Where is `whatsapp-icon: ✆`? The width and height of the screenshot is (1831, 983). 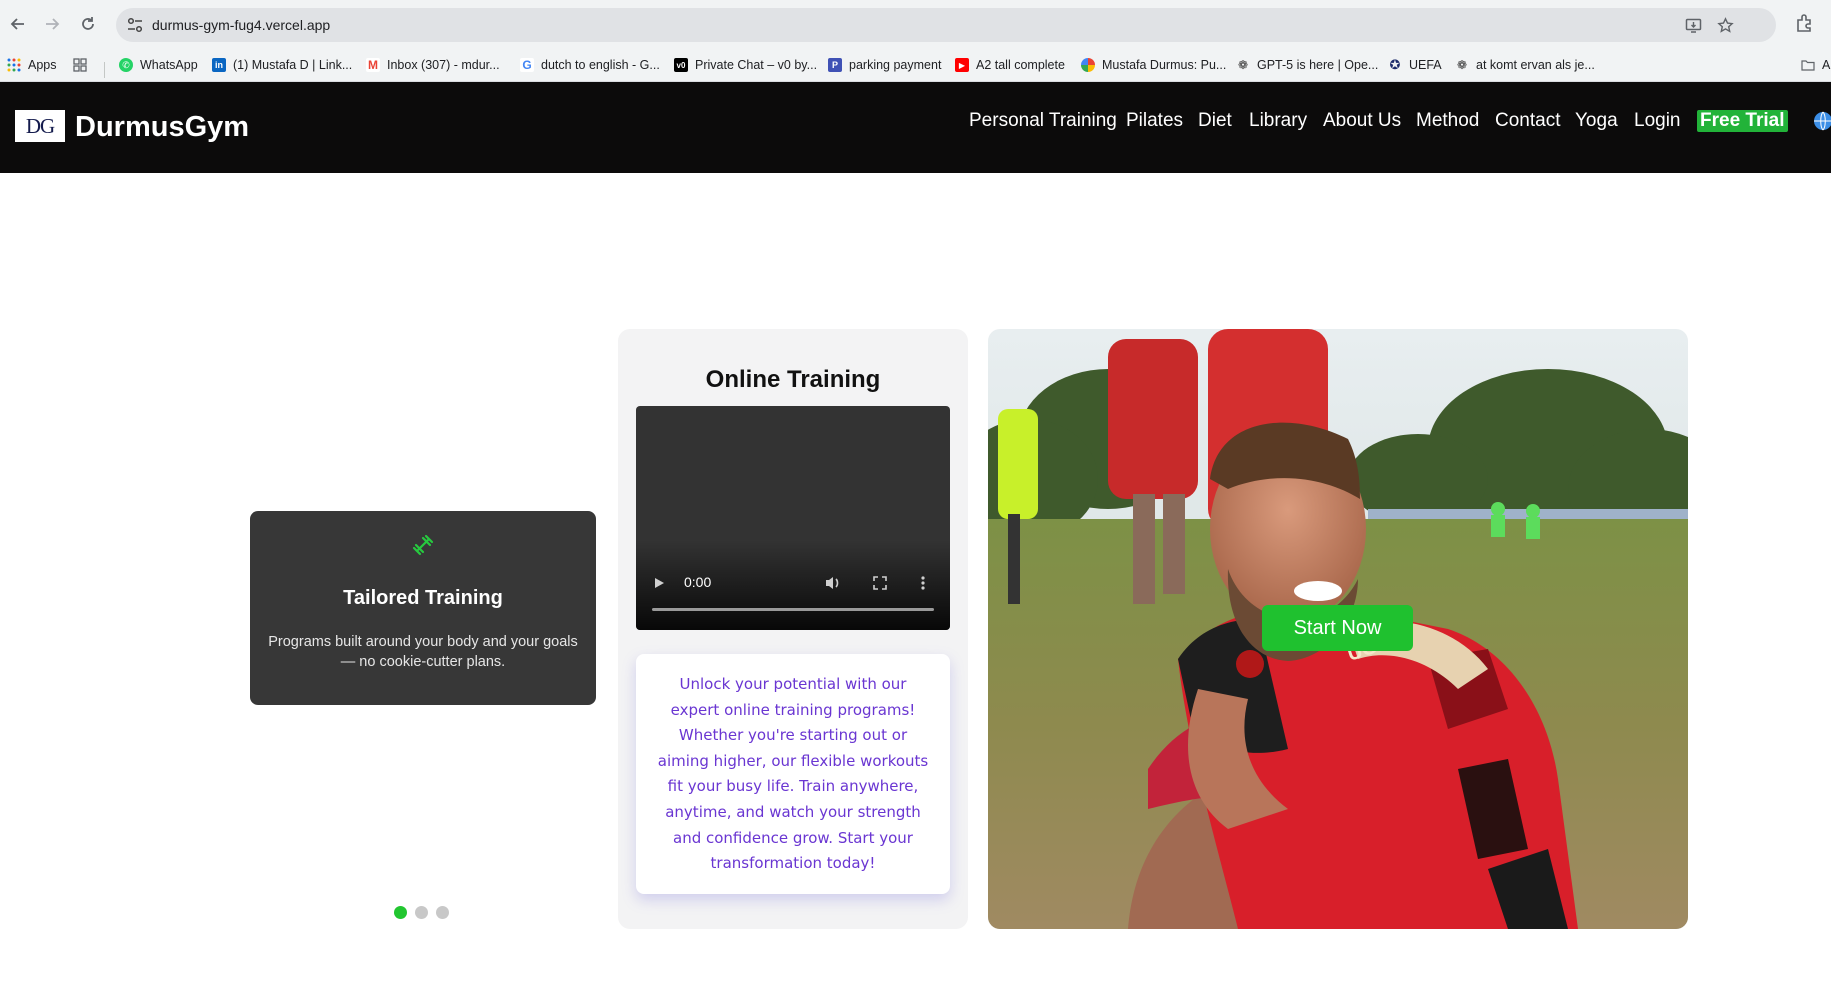
whatsapp-icon: ✆ is located at coordinates (126, 65).